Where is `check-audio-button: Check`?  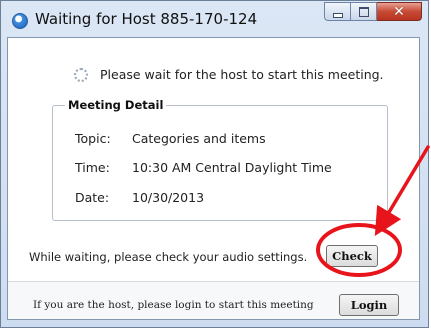
check-audio-button: Check is located at coordinates (352, 256).